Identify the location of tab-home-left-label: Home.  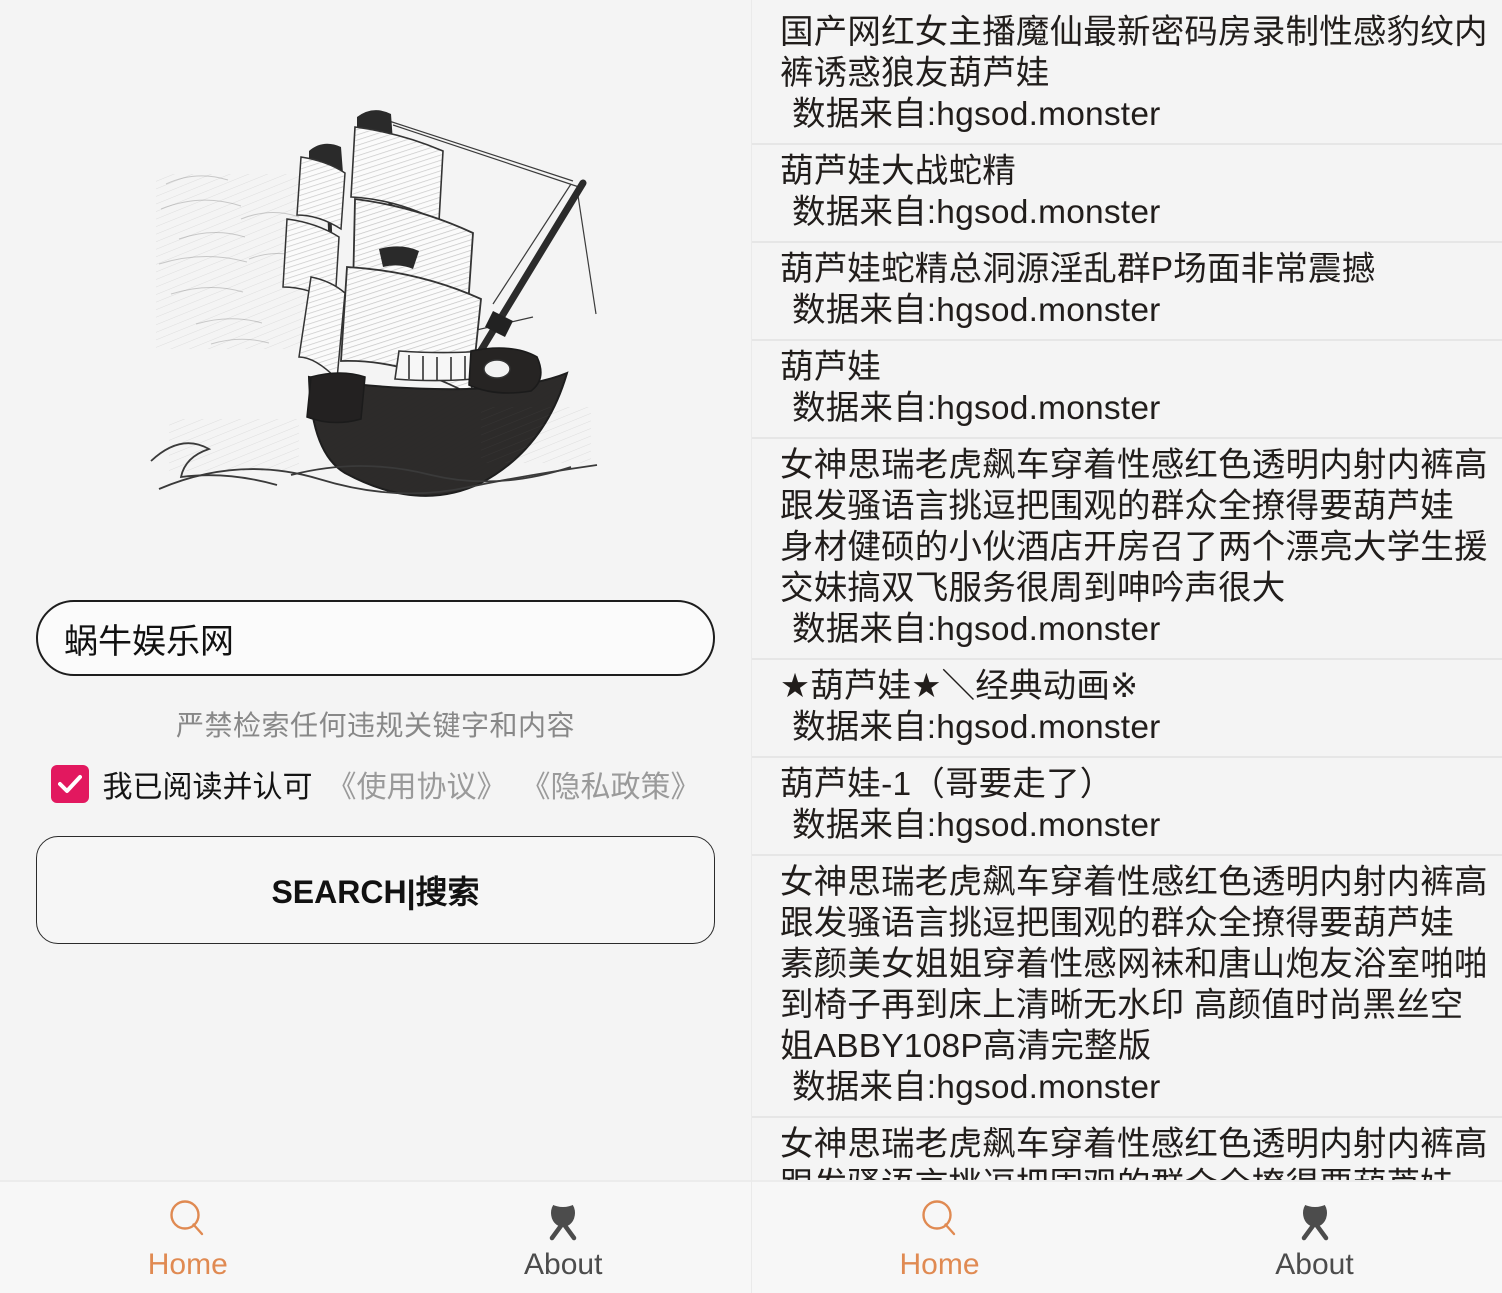
(187, 1264).